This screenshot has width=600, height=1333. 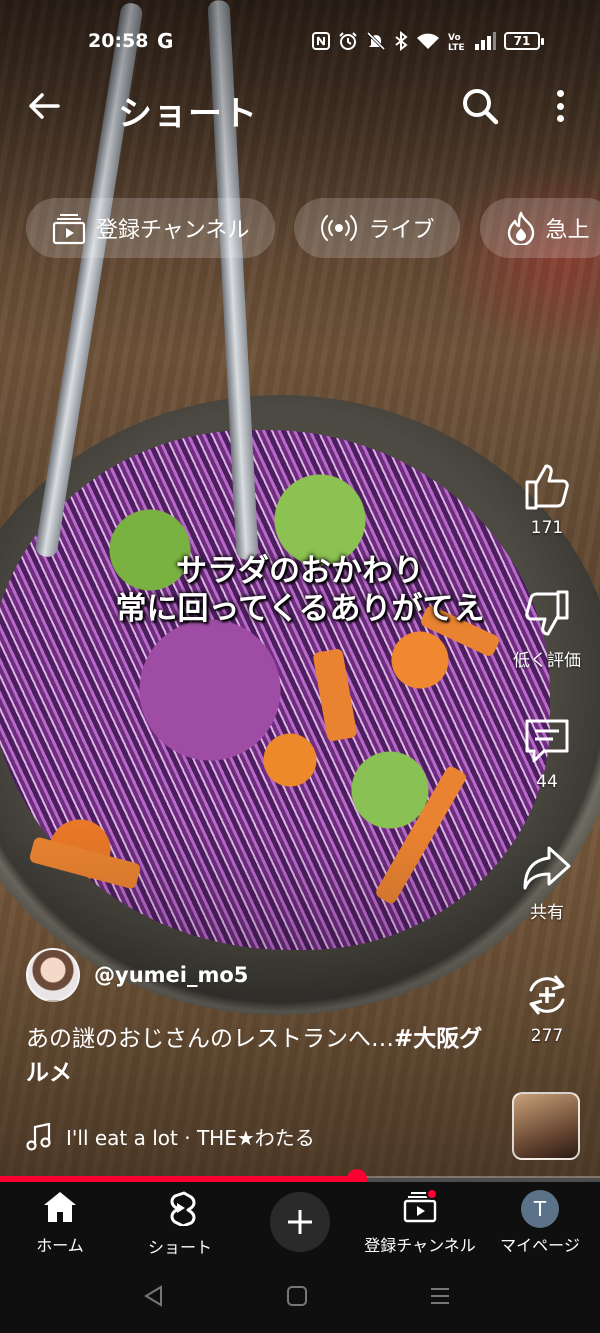 I want to click on channel-handle: @yumei_mo5, so click(x=171, y=975).